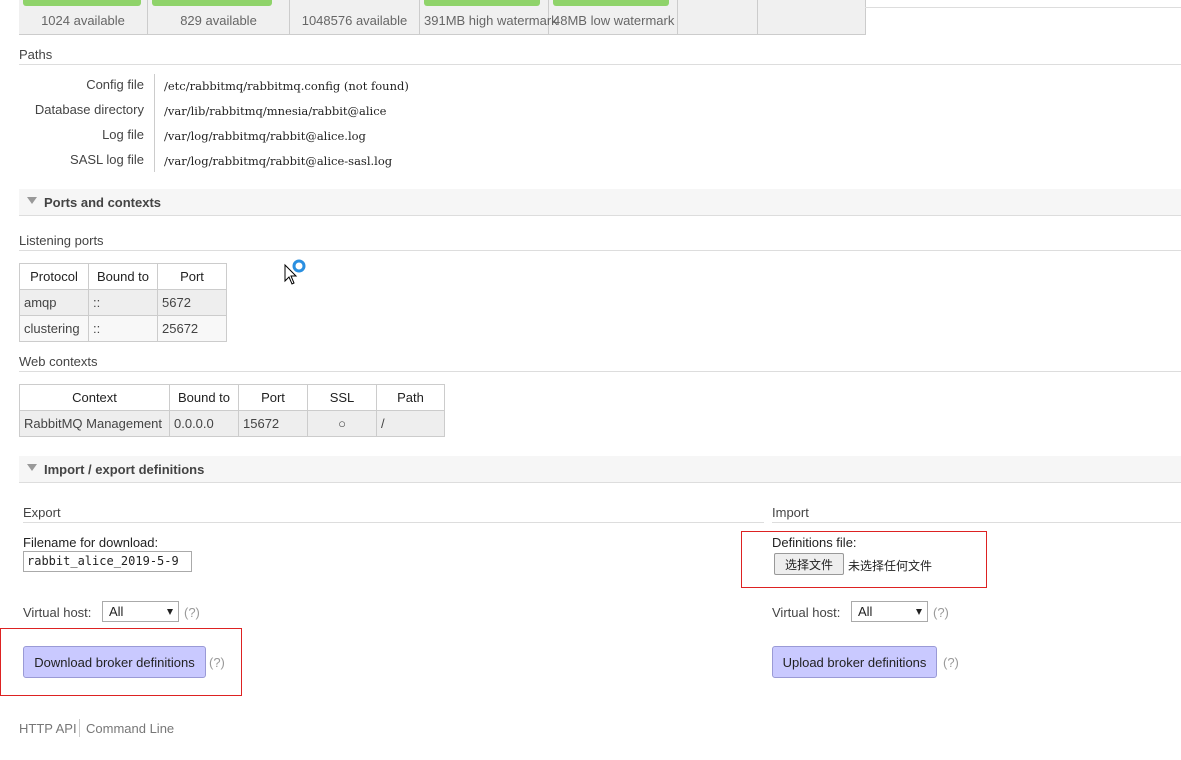 The image size is (1181, 760). What do you see at coordinates (865, 611) in the screenshot?
I see `import-vhost-value: All` at bounding box center [865, 611].